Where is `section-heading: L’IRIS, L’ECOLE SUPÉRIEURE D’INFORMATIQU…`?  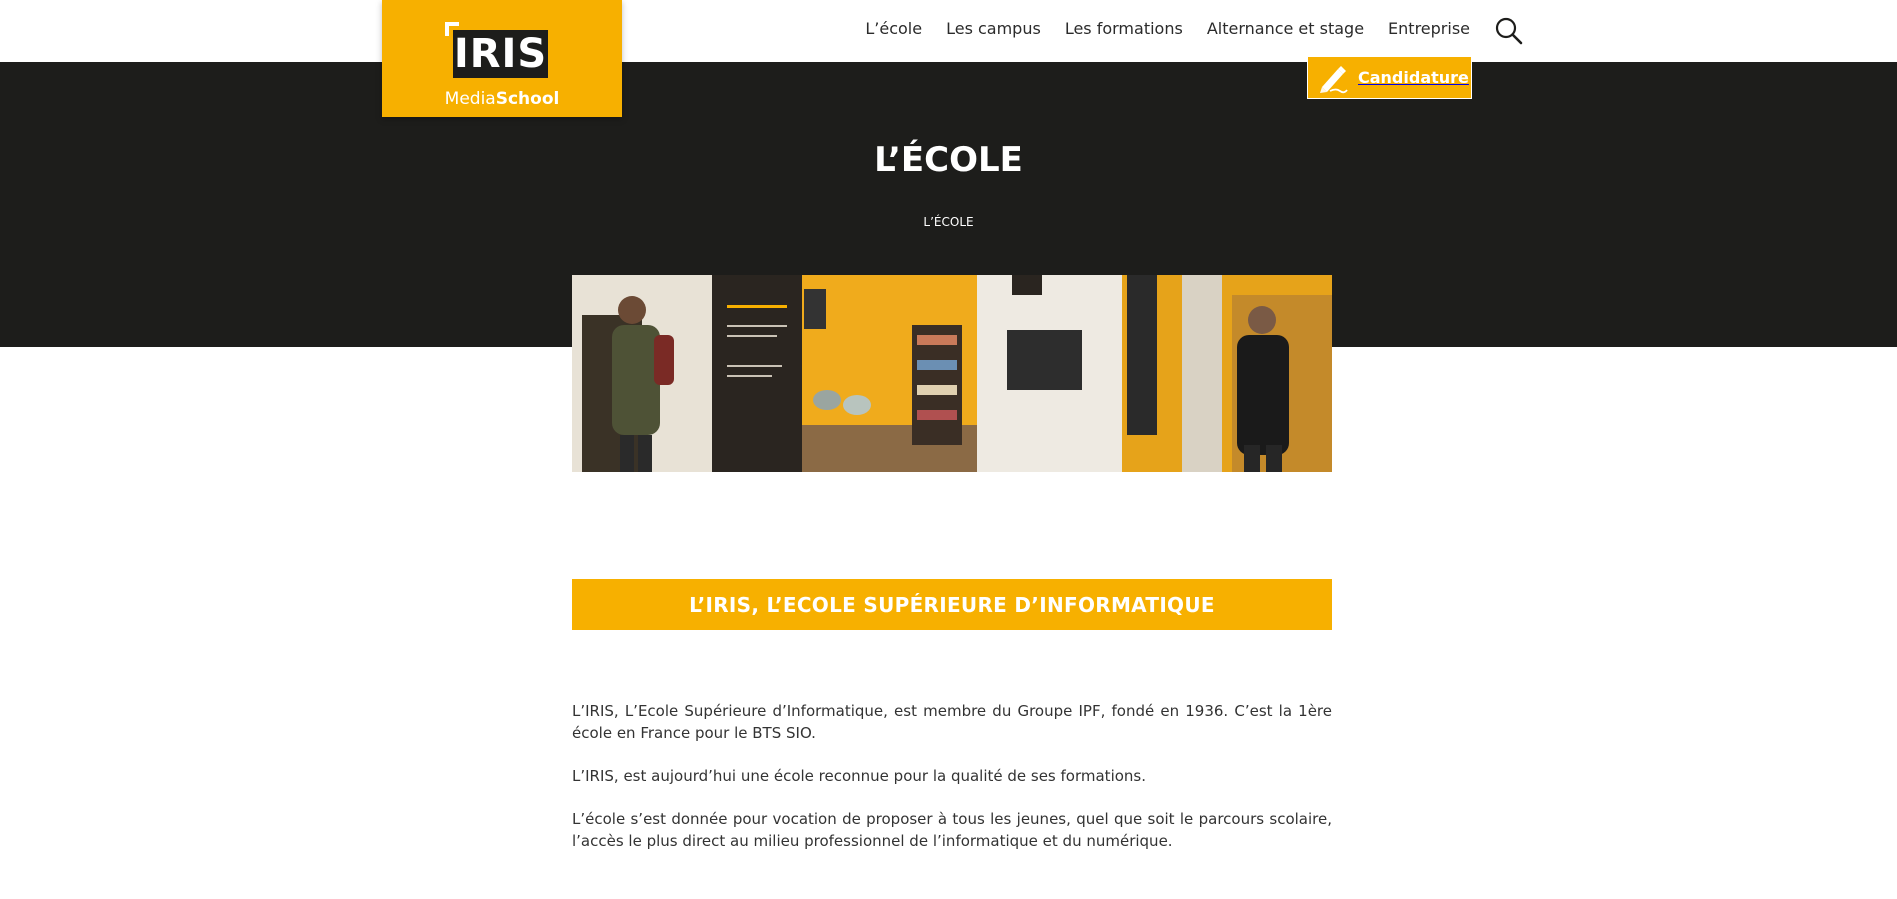
section-heading: L’IRIS, L’ECOLE SUPÉRIEURE D’INFORMATIQU… is located at coordinates (952, 604).